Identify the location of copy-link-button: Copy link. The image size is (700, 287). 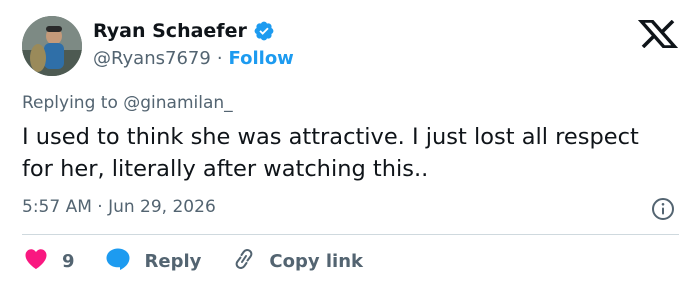
(297, 261).